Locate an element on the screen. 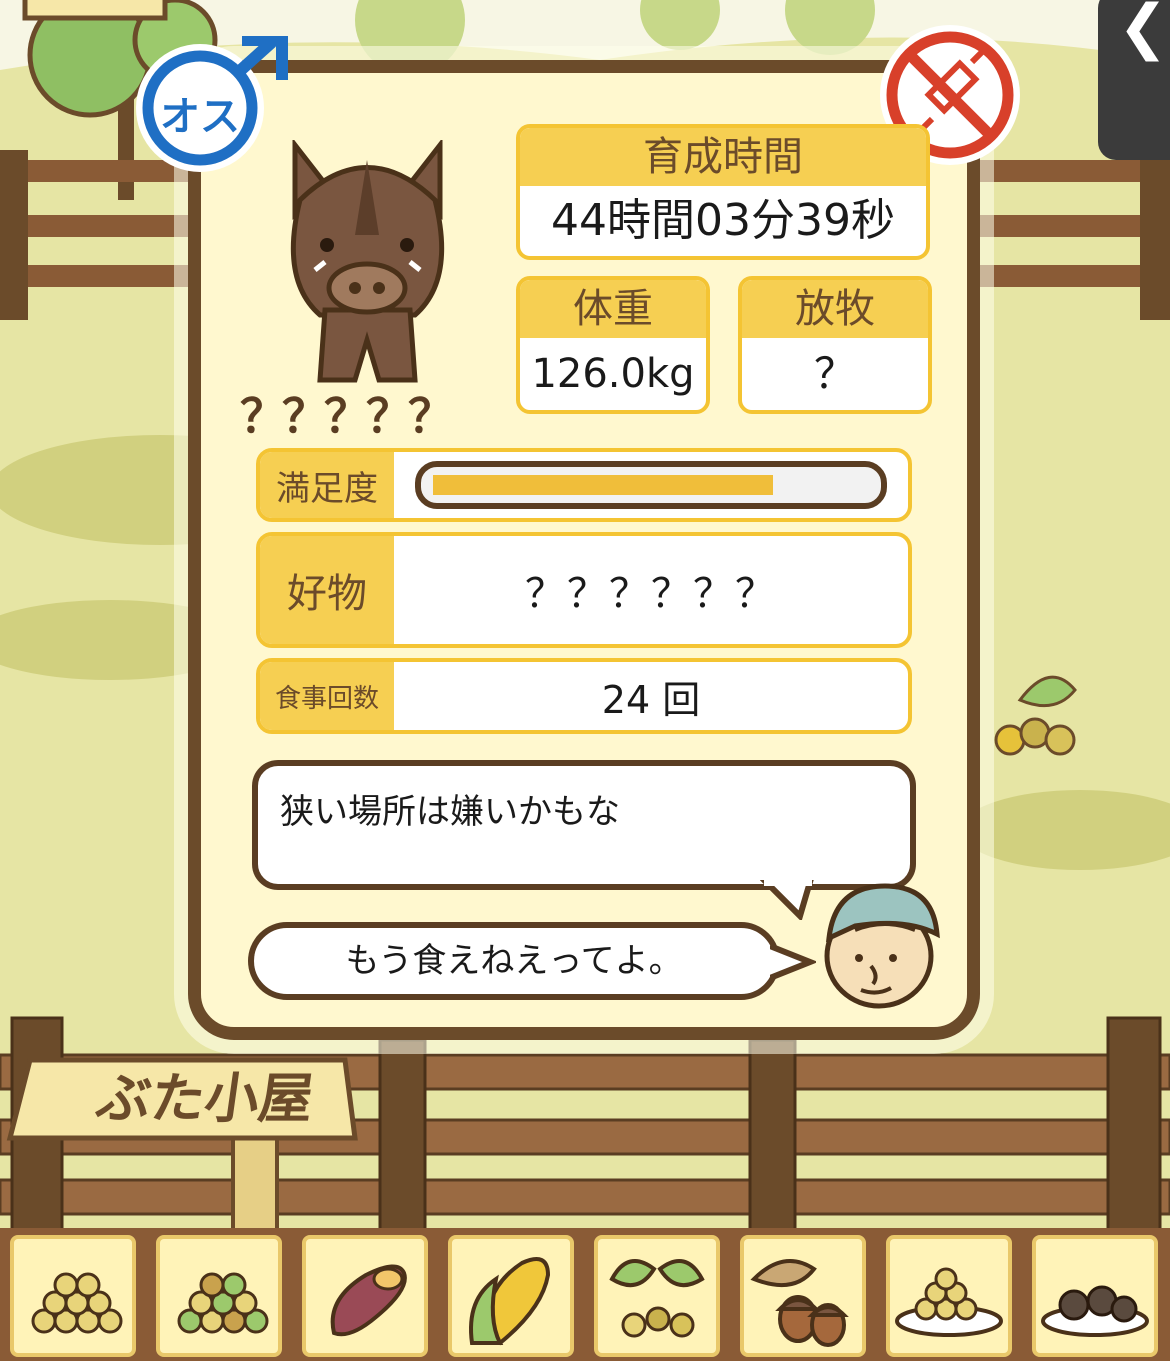 The image size is (1170, 1361). pig-message-text: 狭い場所は嫌いかもな is located at coordinates (450, 812).